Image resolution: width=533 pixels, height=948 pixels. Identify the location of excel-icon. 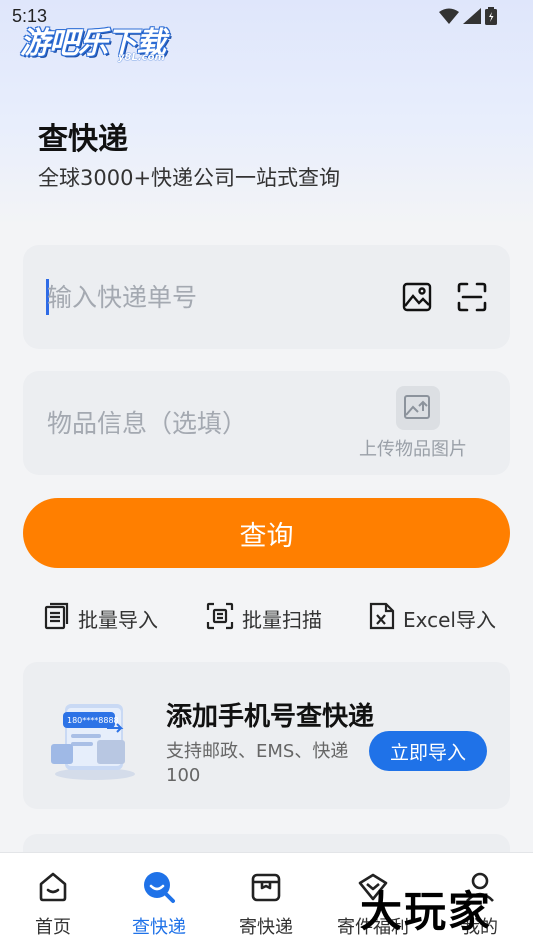
(382, 618).